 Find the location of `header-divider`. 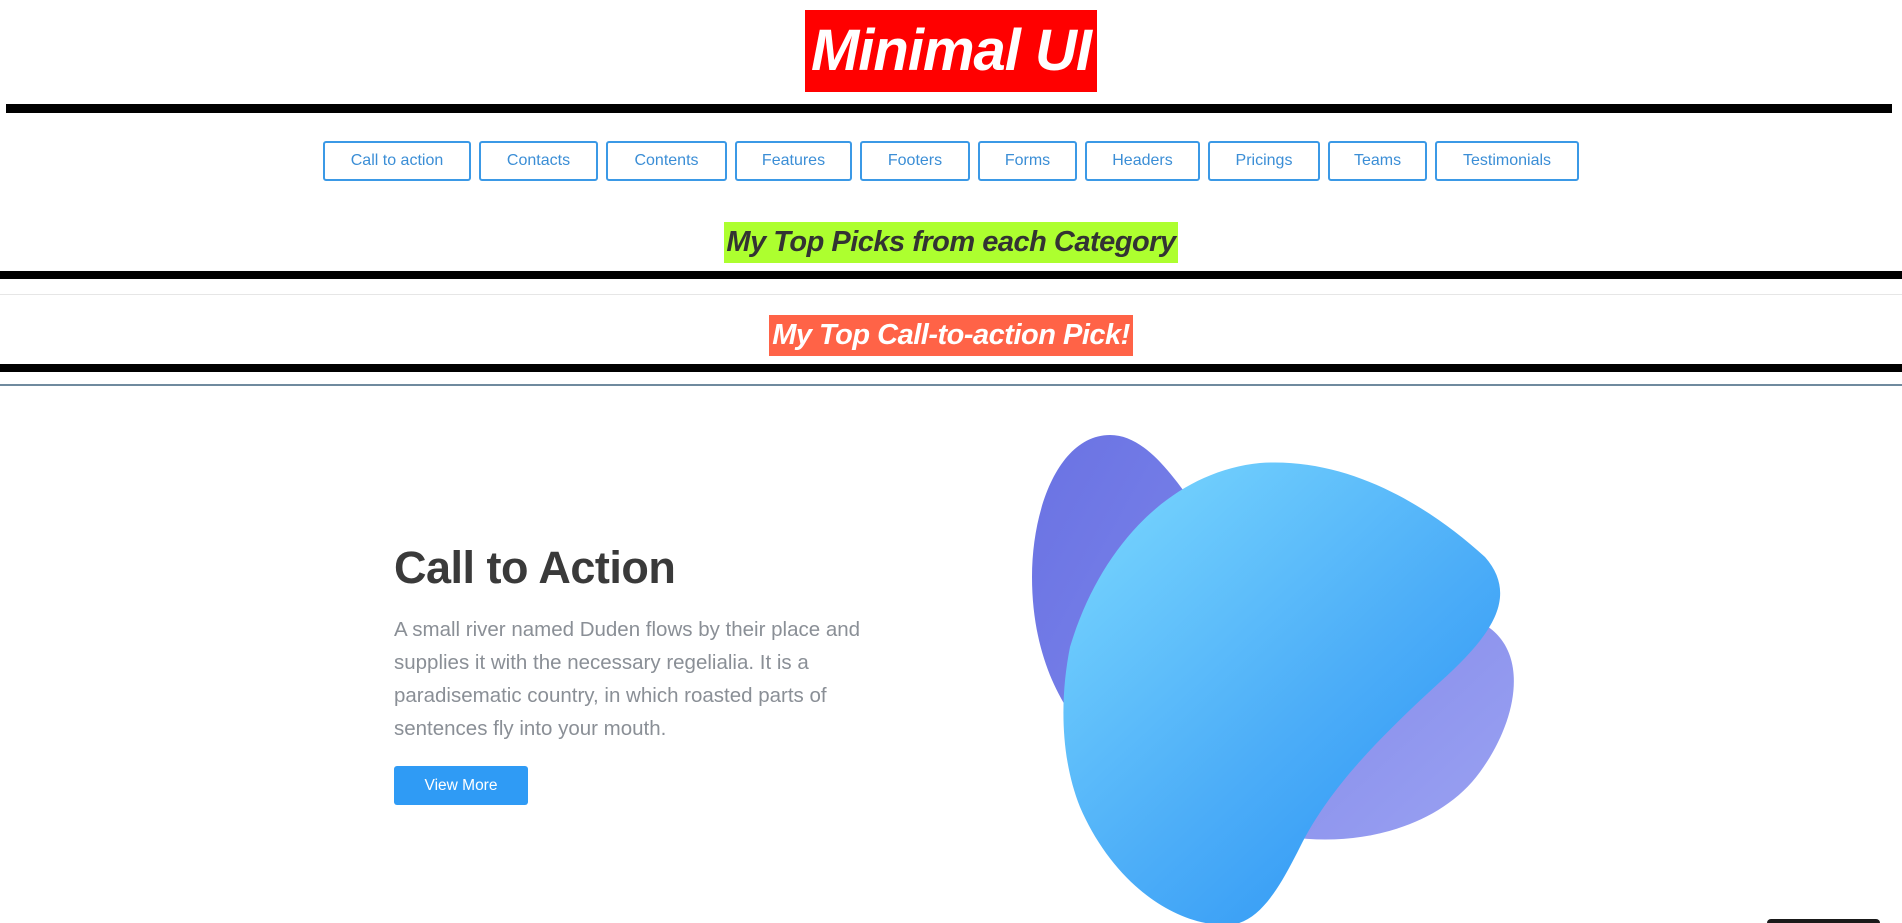

header-divider is located at coordinates (949, 108).